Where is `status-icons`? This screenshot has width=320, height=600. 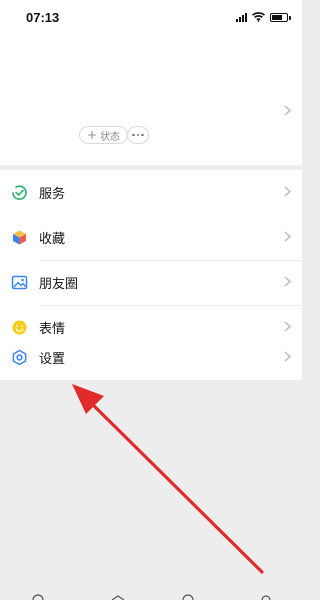
status-icons is located at coordinates (263, 17).